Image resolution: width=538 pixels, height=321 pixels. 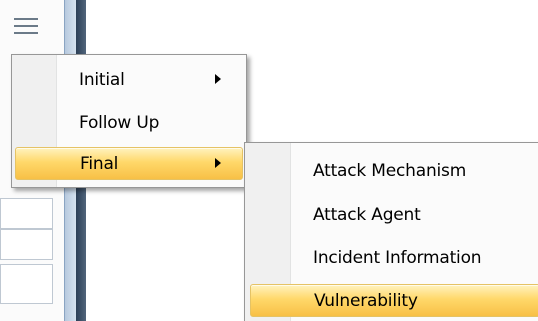 What do you see at coordinates (119, 123) in the screenshot?
I see `menu-item-label: Follow Up` at bounding box center [119, 123].